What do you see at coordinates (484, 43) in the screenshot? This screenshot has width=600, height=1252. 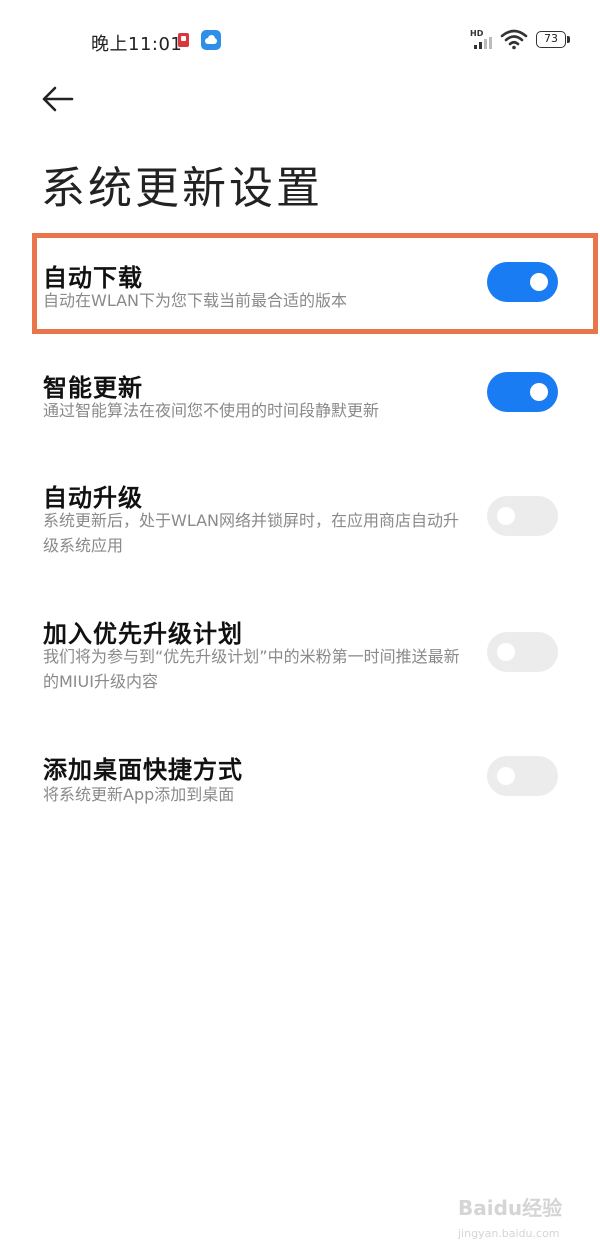 I see `signal-strength-icon` at bounding box center [484, 43].